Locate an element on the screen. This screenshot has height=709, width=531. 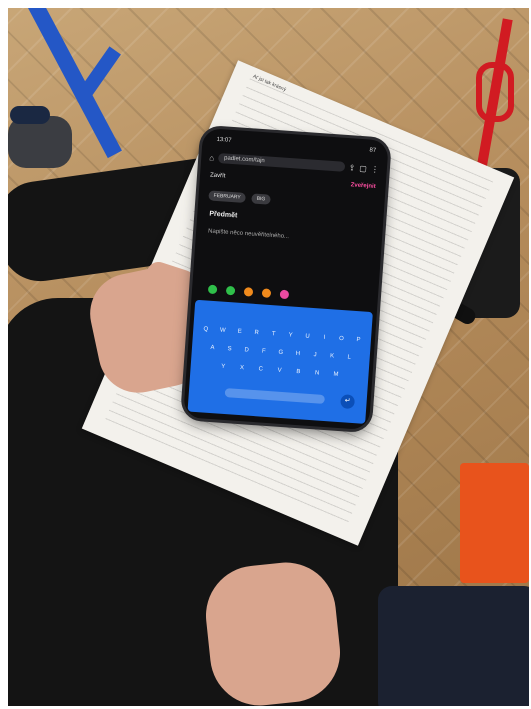
menu-icon: ⋮ is located at coordinates (375, 169).